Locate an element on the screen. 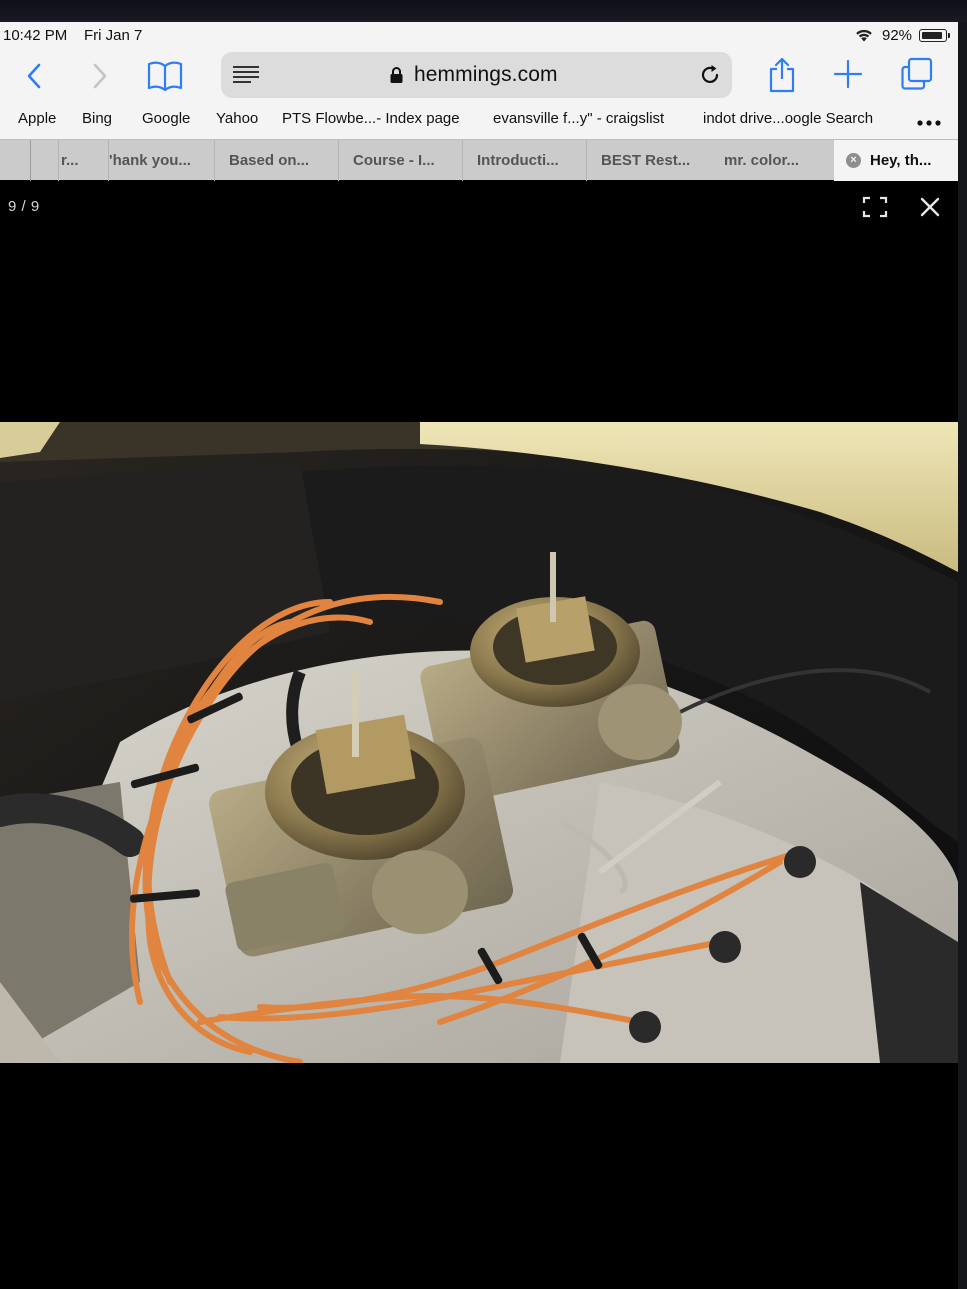 This screenshot has height=1289, width=967. share-icon is located at coordinates (782, 75).